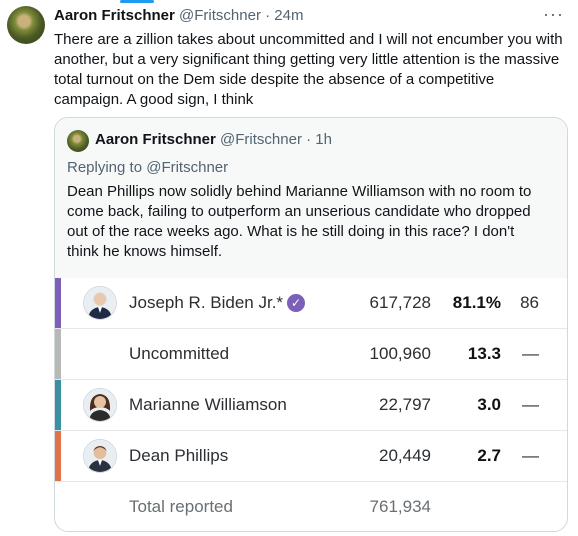 The width and height of the screenshot is (578, 536). I want to click on candidate-percent: 13.3, so click(484, 353).